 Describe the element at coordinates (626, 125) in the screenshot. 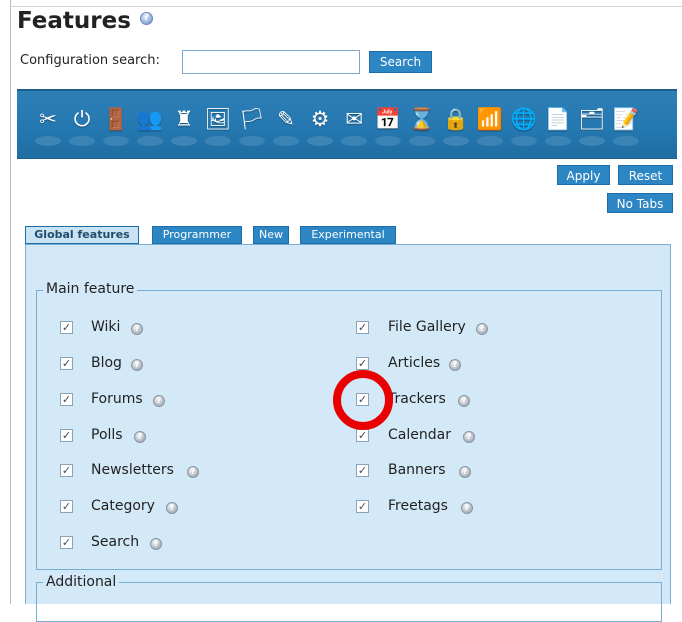

I see `notepad-icon: 📝` at that location.